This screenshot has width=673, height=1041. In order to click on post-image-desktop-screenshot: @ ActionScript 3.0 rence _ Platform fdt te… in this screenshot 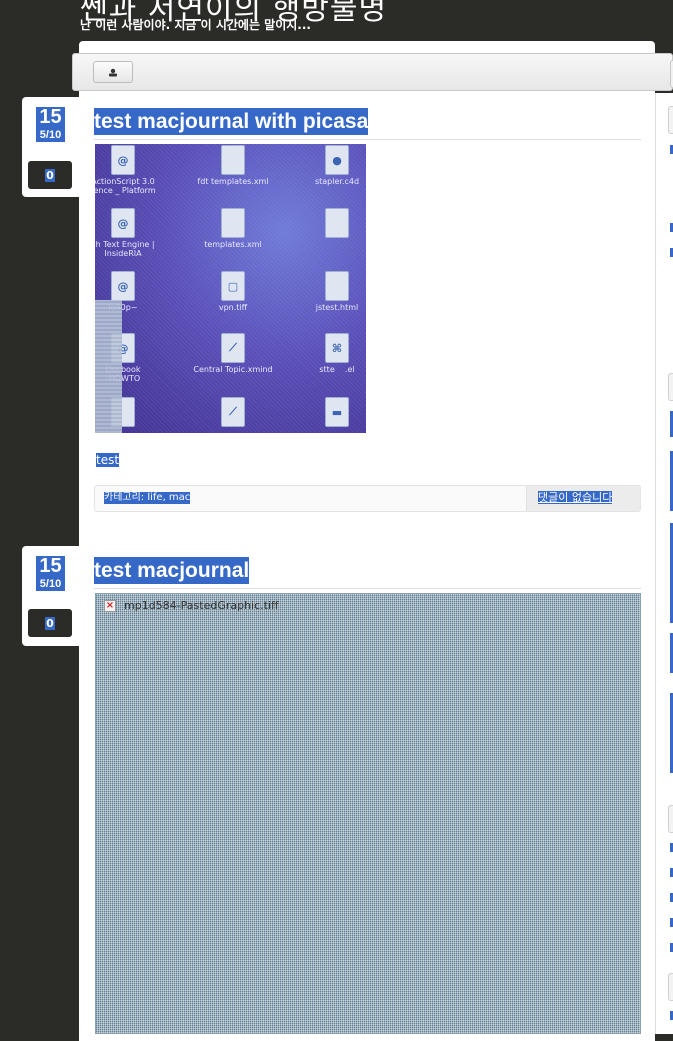, I will do `click(230, 288)`.